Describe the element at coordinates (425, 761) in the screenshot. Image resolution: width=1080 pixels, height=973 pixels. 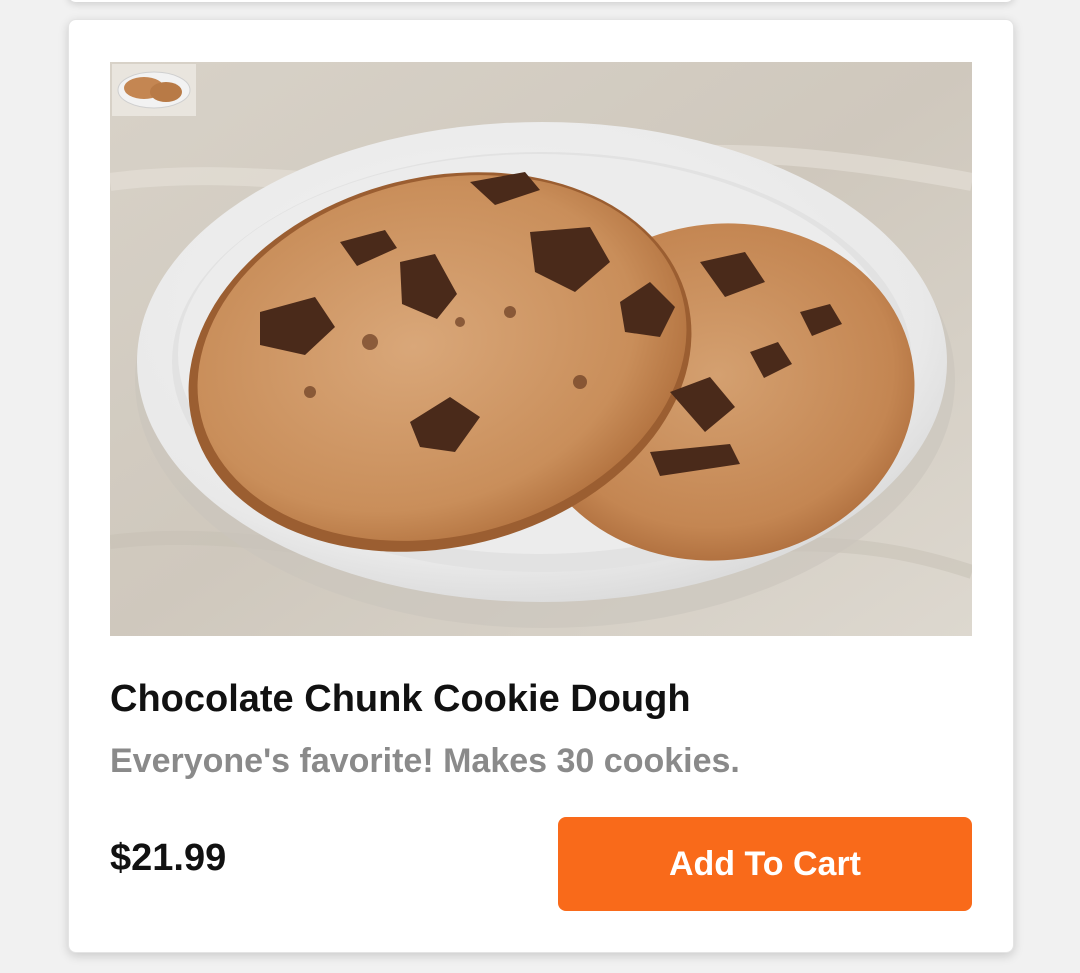
I see `product-description: Everyone's favorite! Makes 30 cookies.` at that location.